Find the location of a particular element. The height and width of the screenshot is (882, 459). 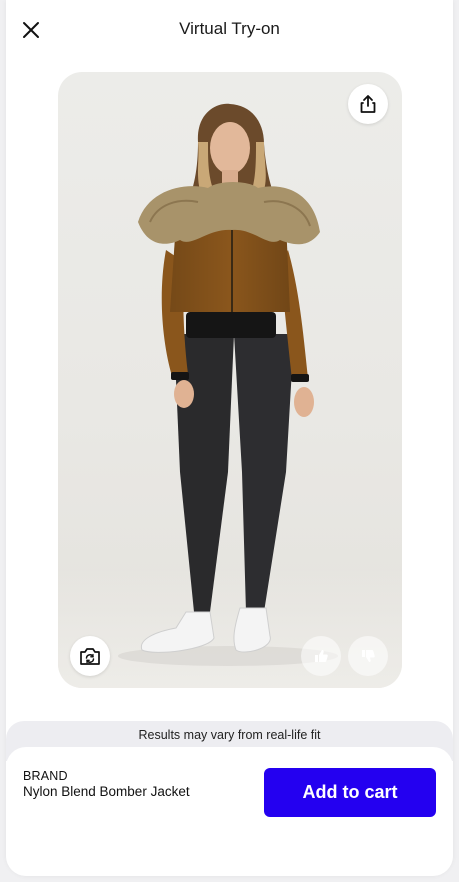

top-bar: Virtual Try-on is located at coordinates (229, 30).